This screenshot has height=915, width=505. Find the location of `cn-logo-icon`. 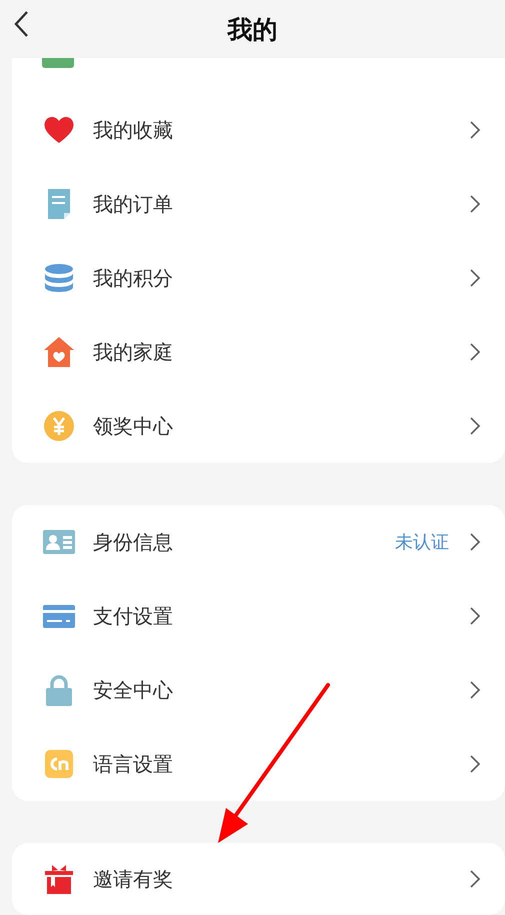

cn-logo-icon is located at coordinates (59, 764).